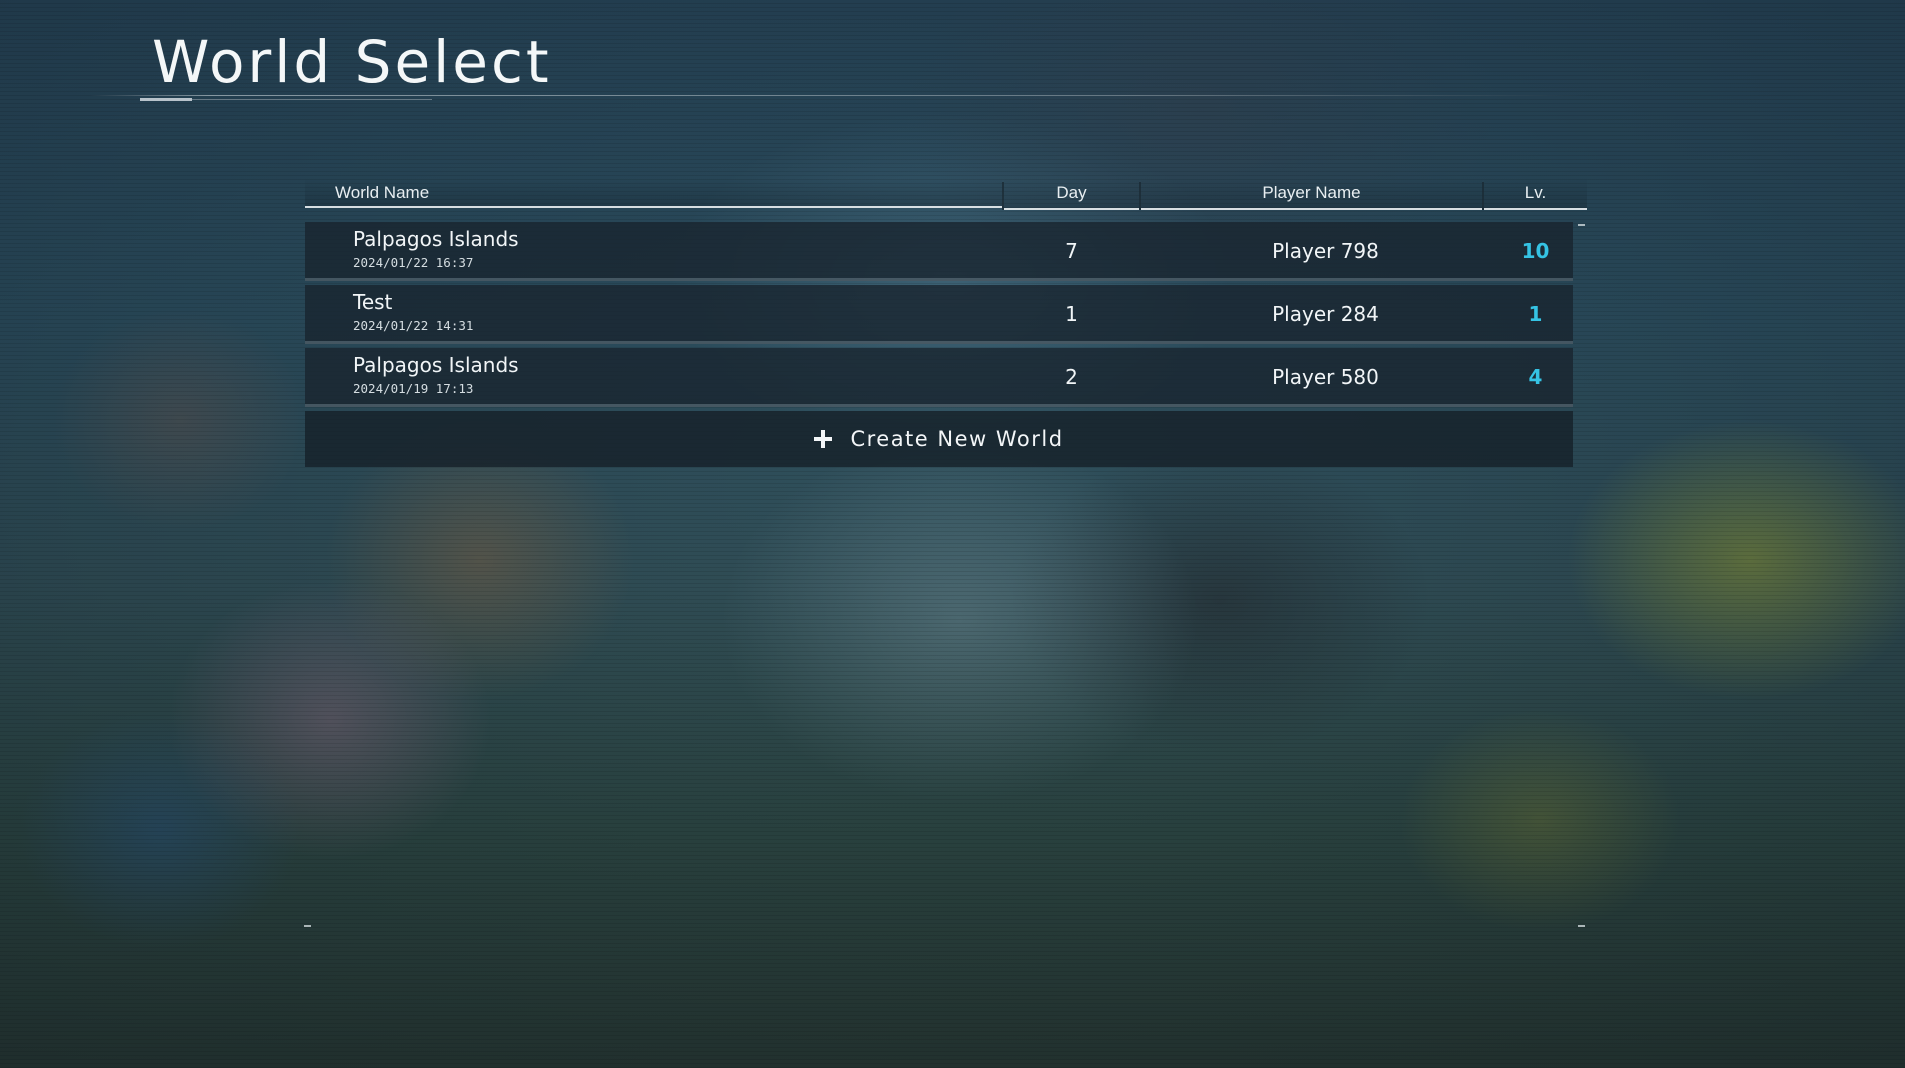  Describe the element at coordinates (1311, 194) in the screenshot. I see `column-header-player-name: Player Name` at that location.